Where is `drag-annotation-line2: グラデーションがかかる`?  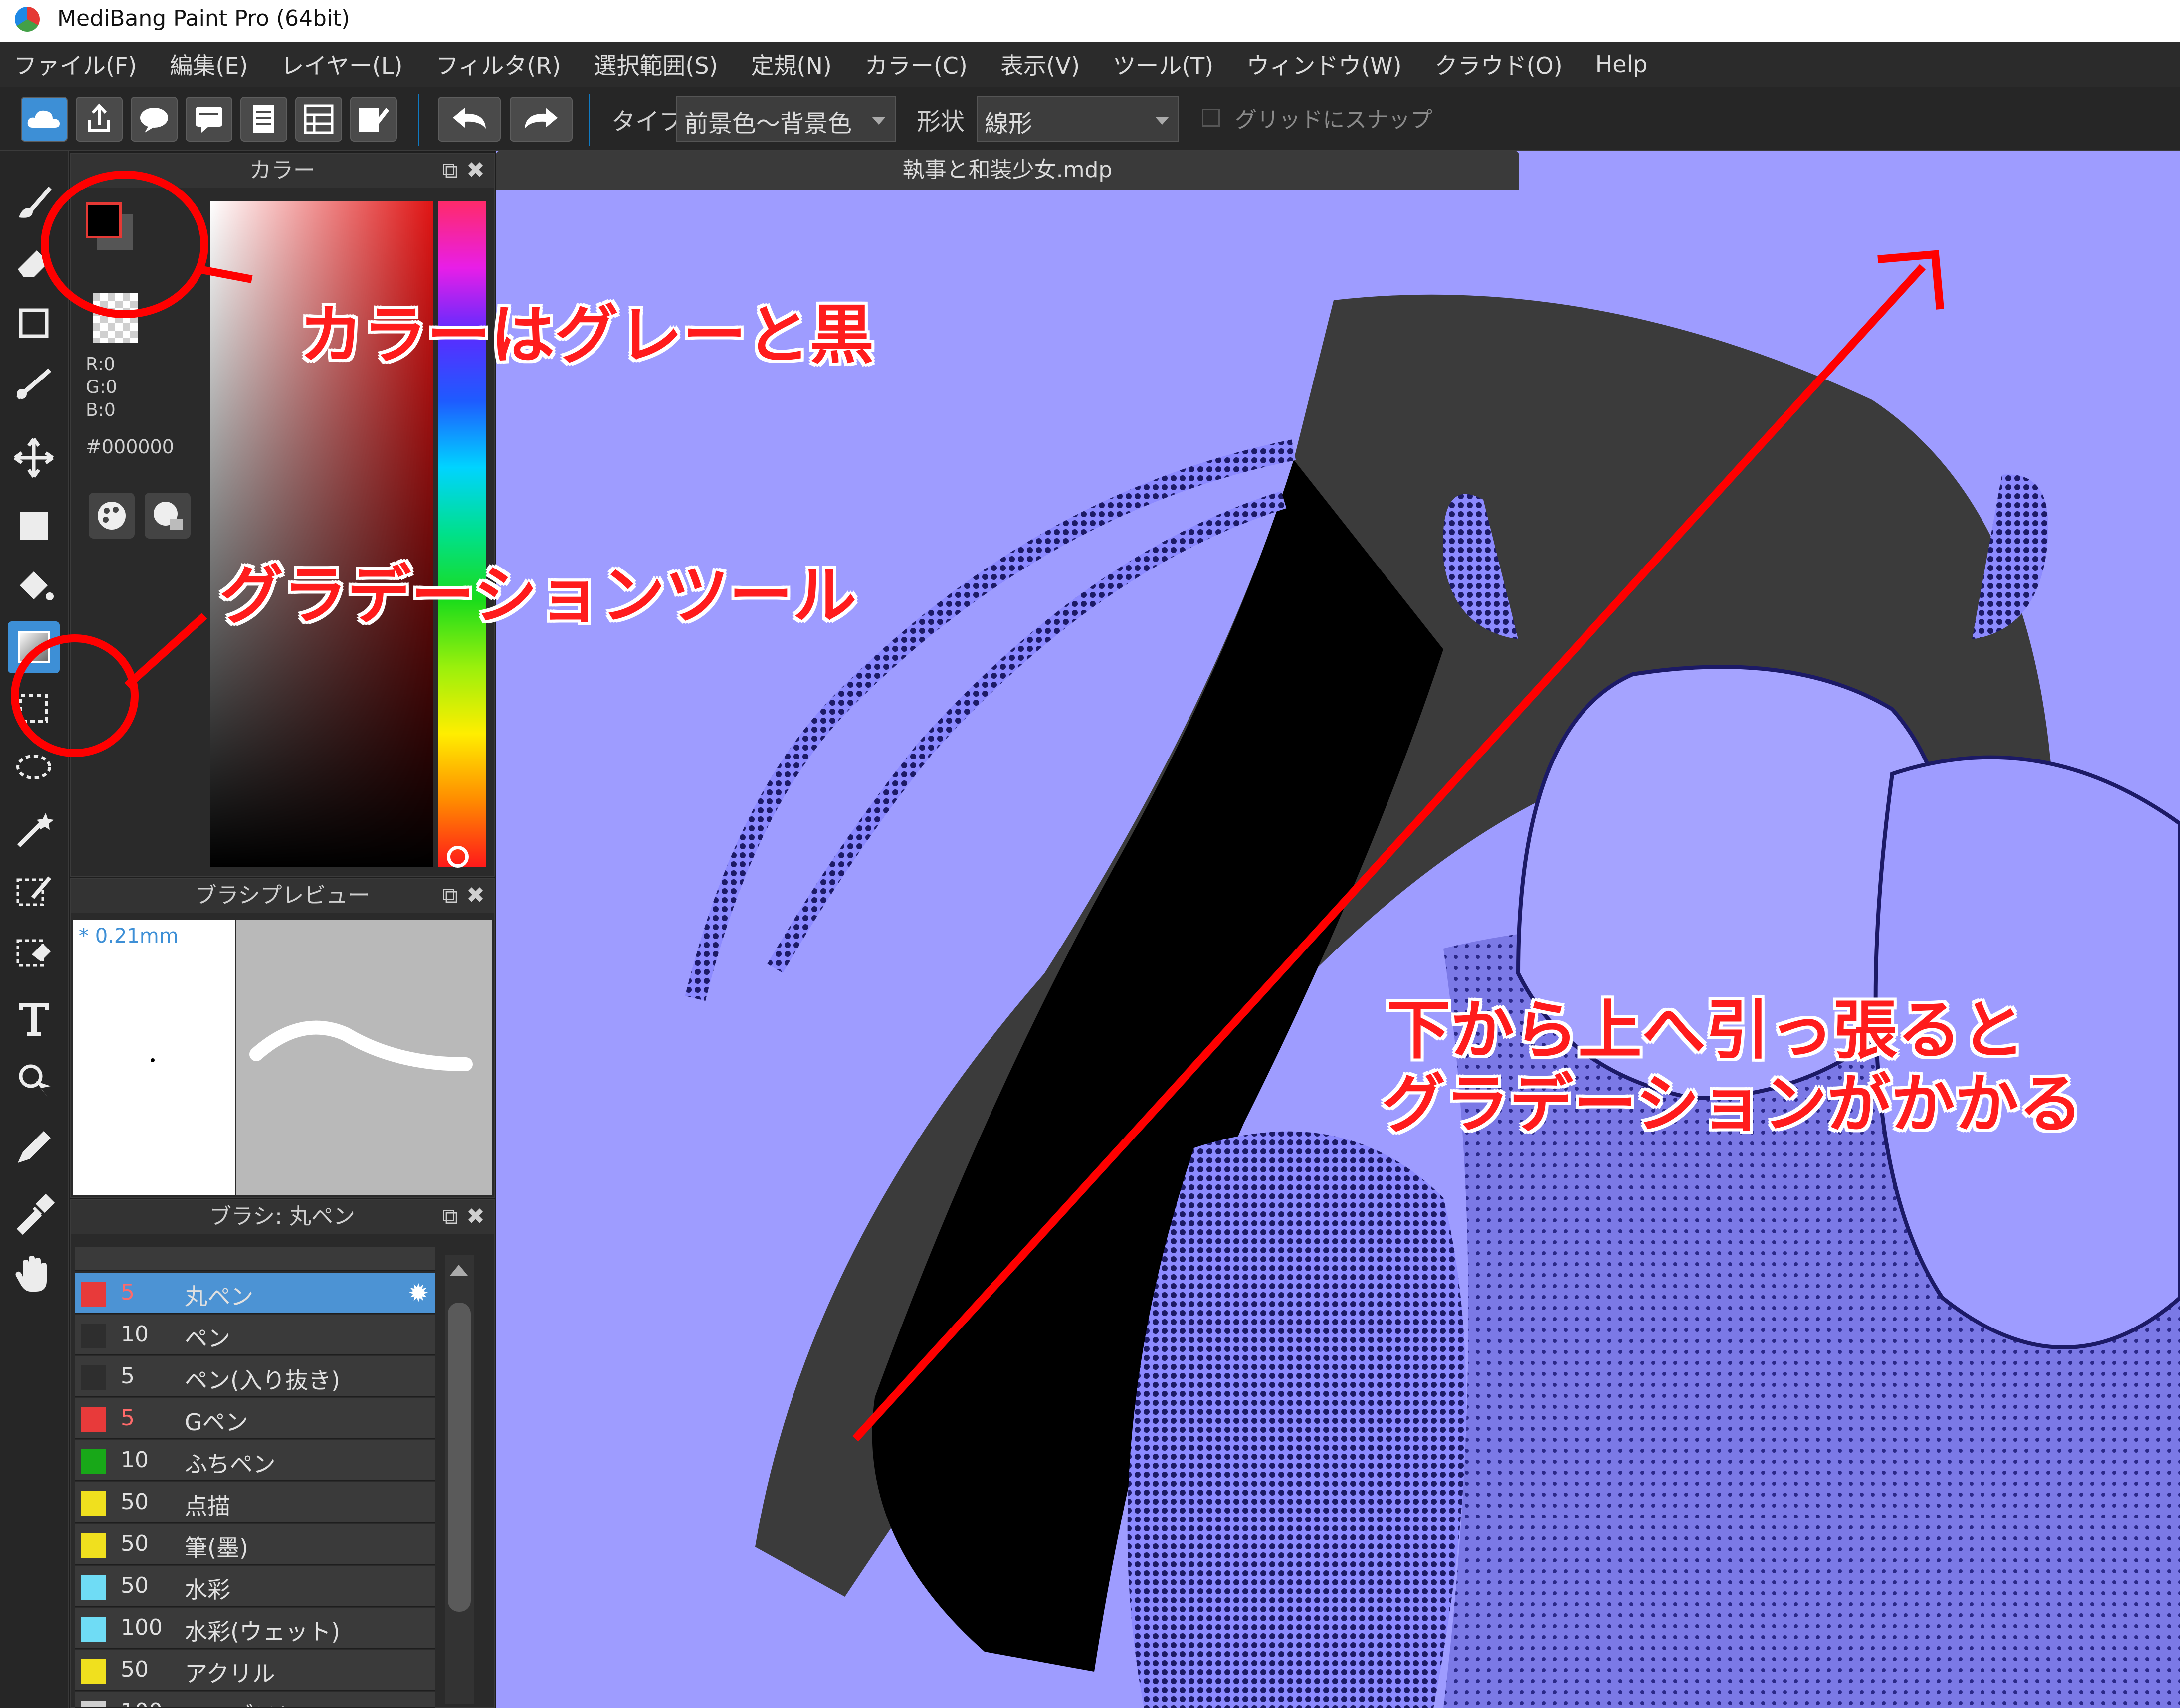
drag-annotation-line2: グラデーションがかかる is located at coordinates (1732, 1104).